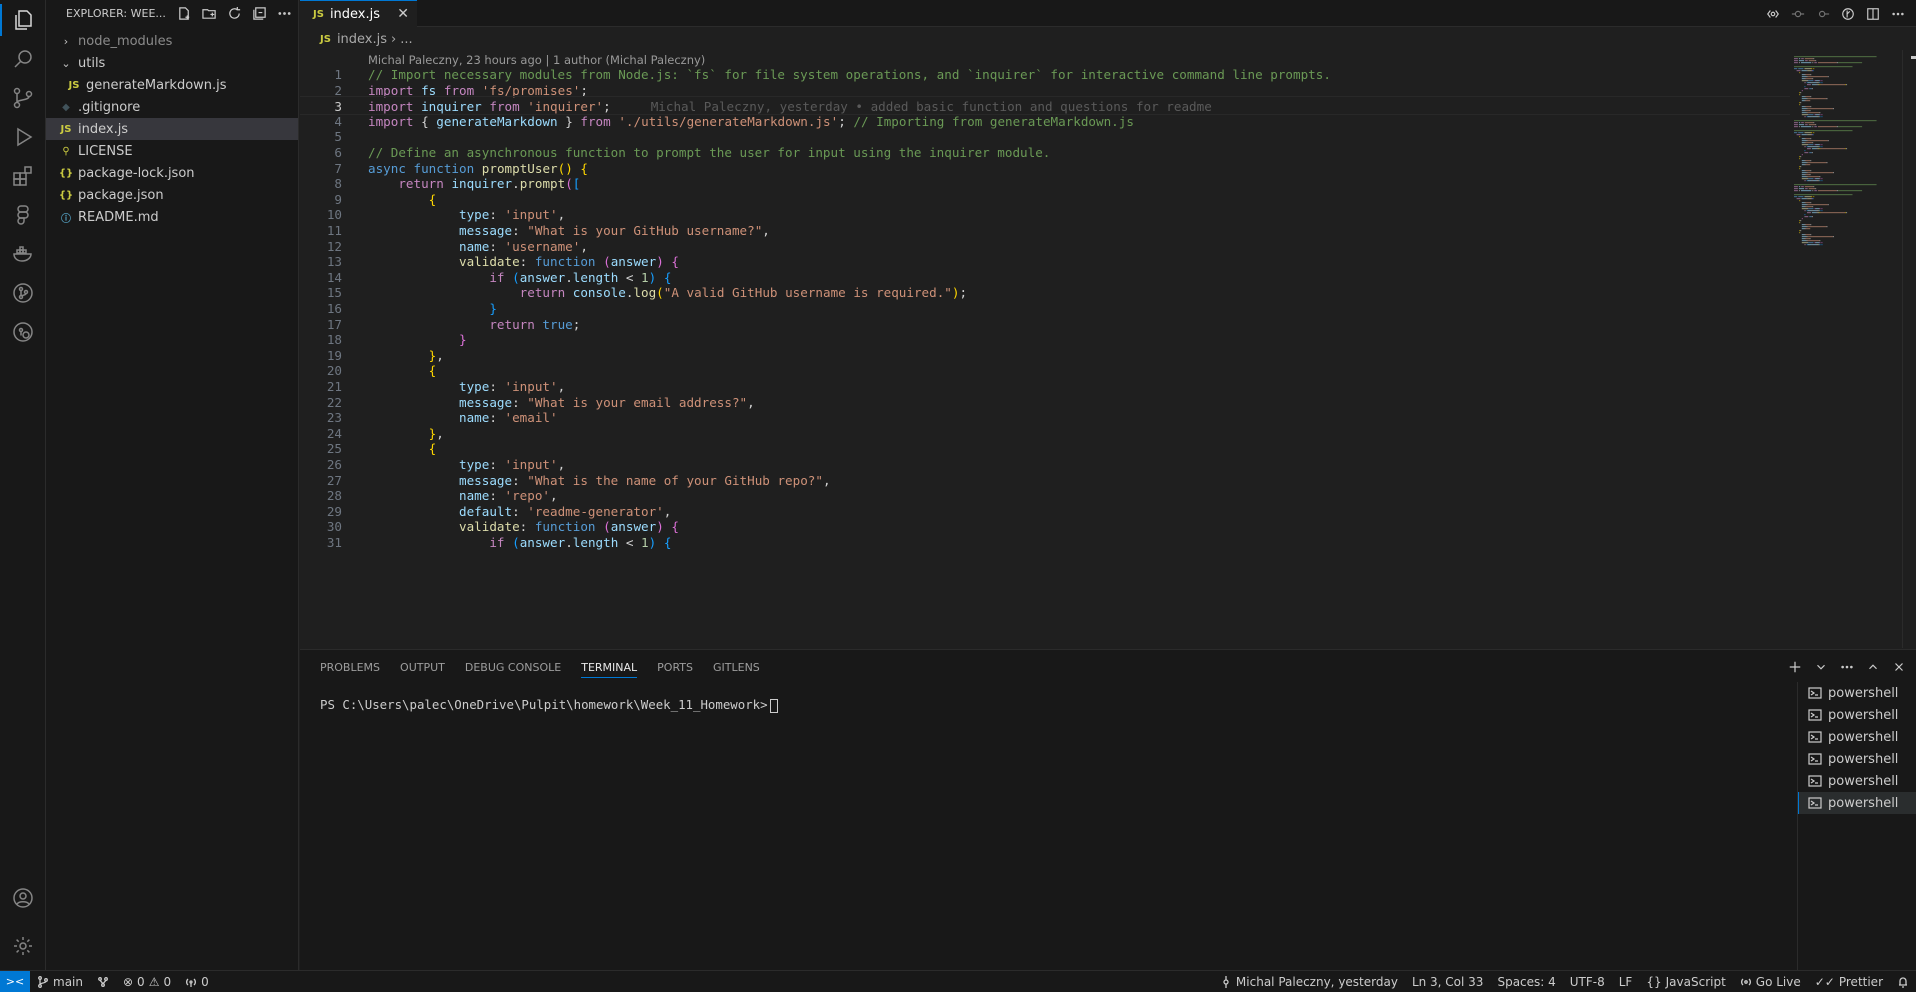  What do you see at coordinates (19, 20) in the screenshot?
I see `explorer-icon` at bounding box center [19, 20].